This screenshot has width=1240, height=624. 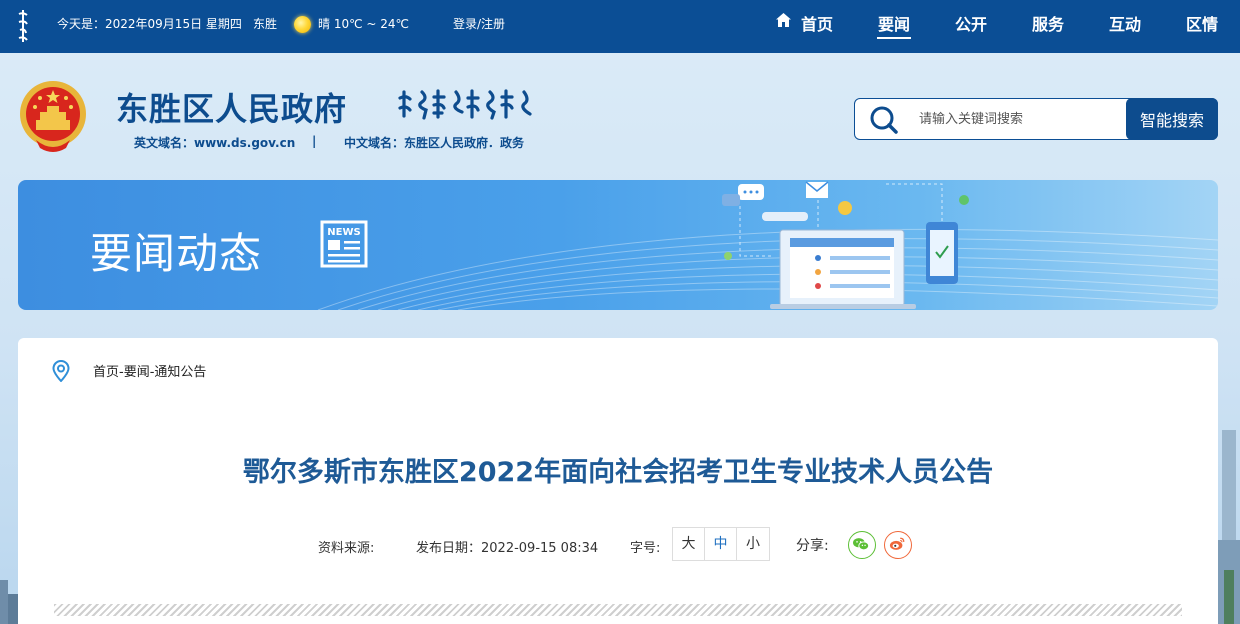 I want to click on login-register-link: 登录/注册, so click(x=479, y=23).